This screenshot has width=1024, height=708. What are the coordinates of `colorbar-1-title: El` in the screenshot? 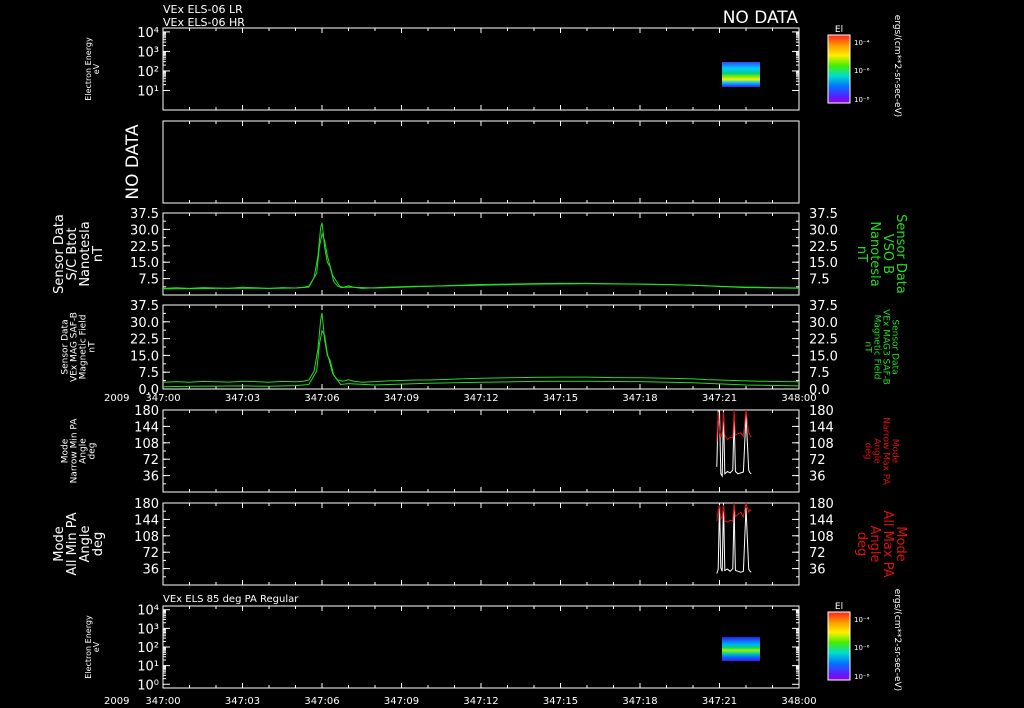 It's located at (839, 30).